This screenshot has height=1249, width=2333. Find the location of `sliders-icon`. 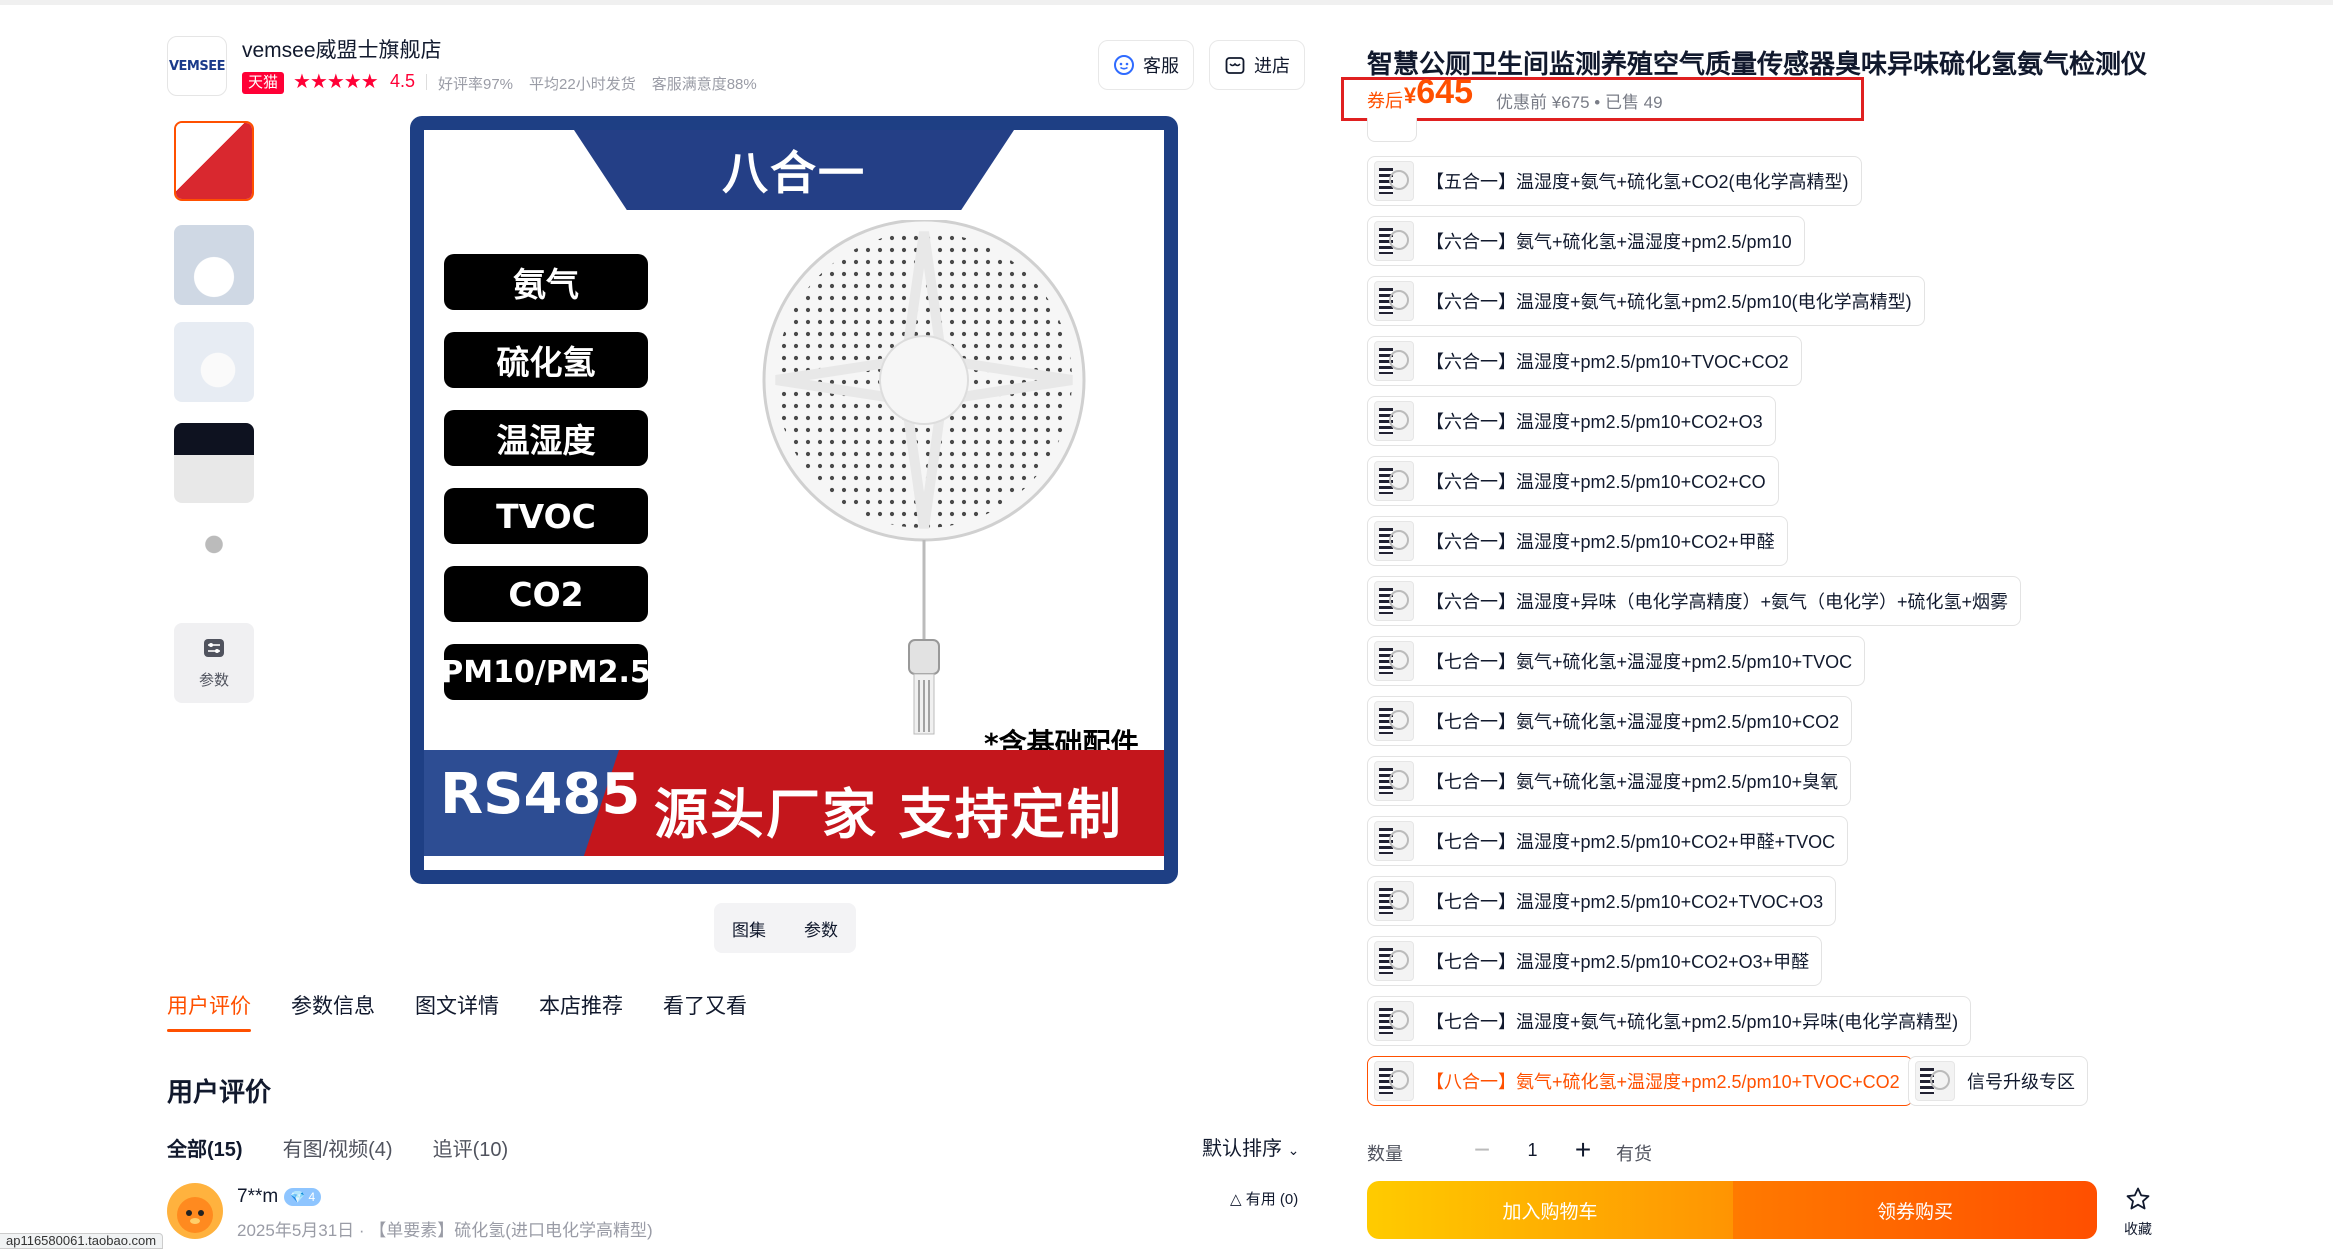

sliders-icon is located at coordinates (214, 650).